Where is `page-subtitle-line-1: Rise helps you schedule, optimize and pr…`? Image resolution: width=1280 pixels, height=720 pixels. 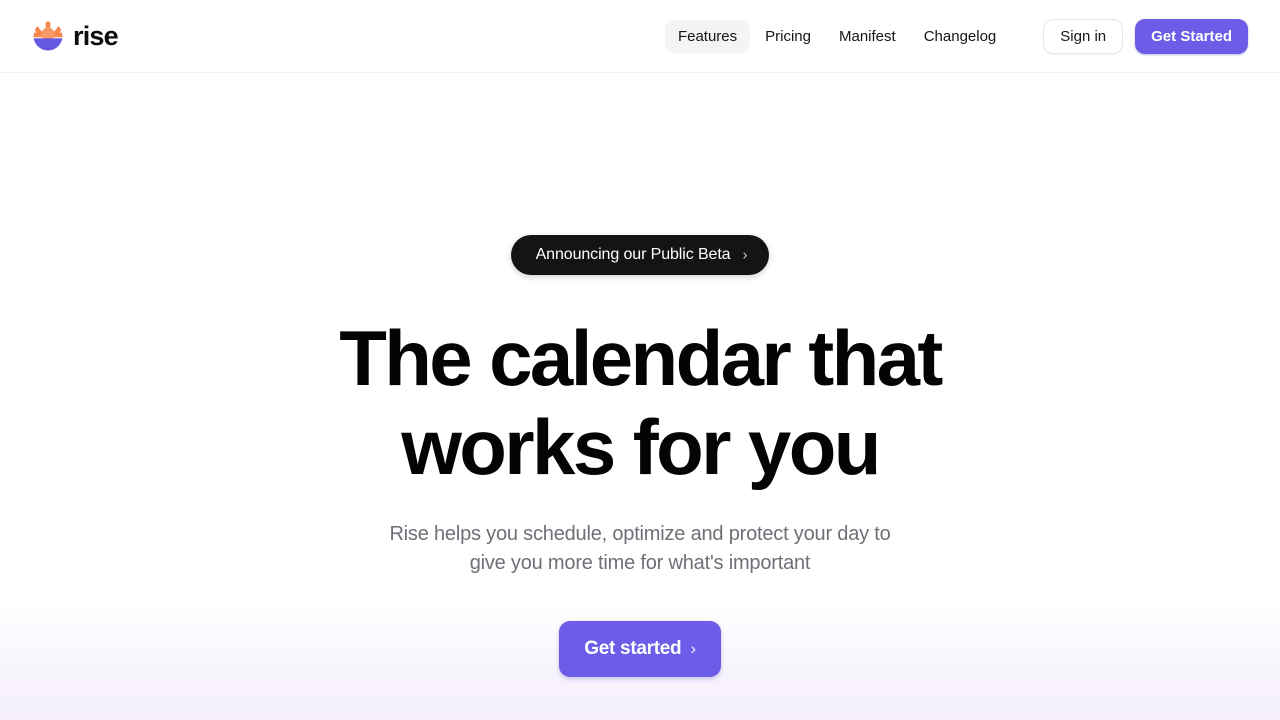 page-subtitle-line-1: Rise helps you schedule, optimize and pr… is located at coordinates (640, 534).